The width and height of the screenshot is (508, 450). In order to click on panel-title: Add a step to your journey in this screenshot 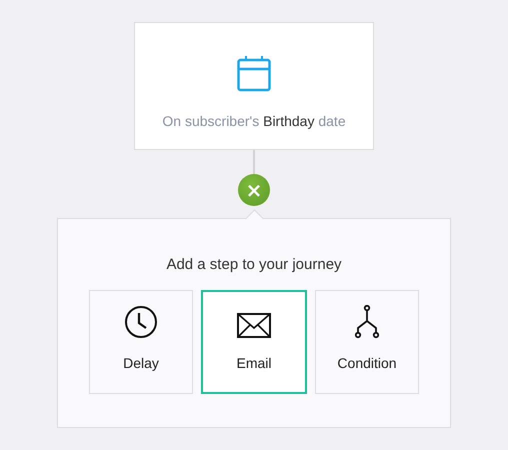, I will do `click(254, 264)`.